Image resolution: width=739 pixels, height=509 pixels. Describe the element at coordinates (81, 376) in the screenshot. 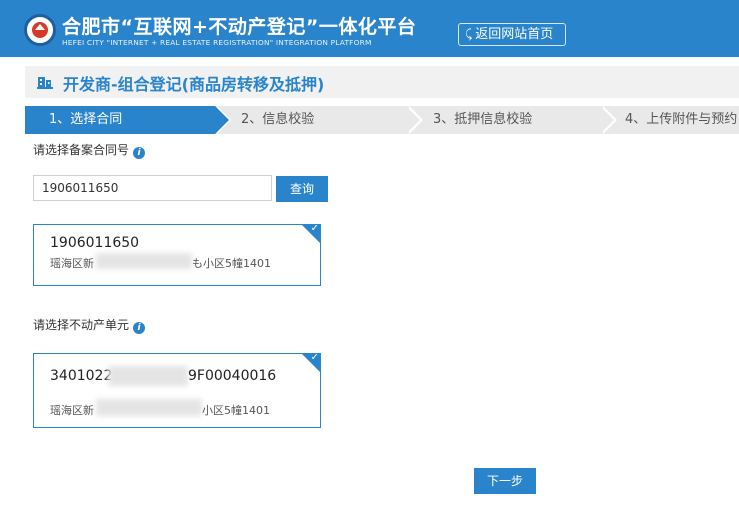

I see `unit-card-number-left: 3401022` at that location.